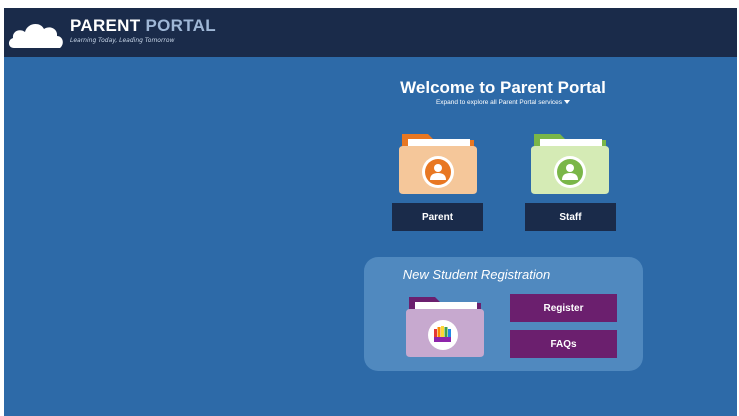 The width and height of the screenshot is (739, 416). Describe the element at coordinates (563, 308) in the screenshot. I see `register-button: Register` at that location.